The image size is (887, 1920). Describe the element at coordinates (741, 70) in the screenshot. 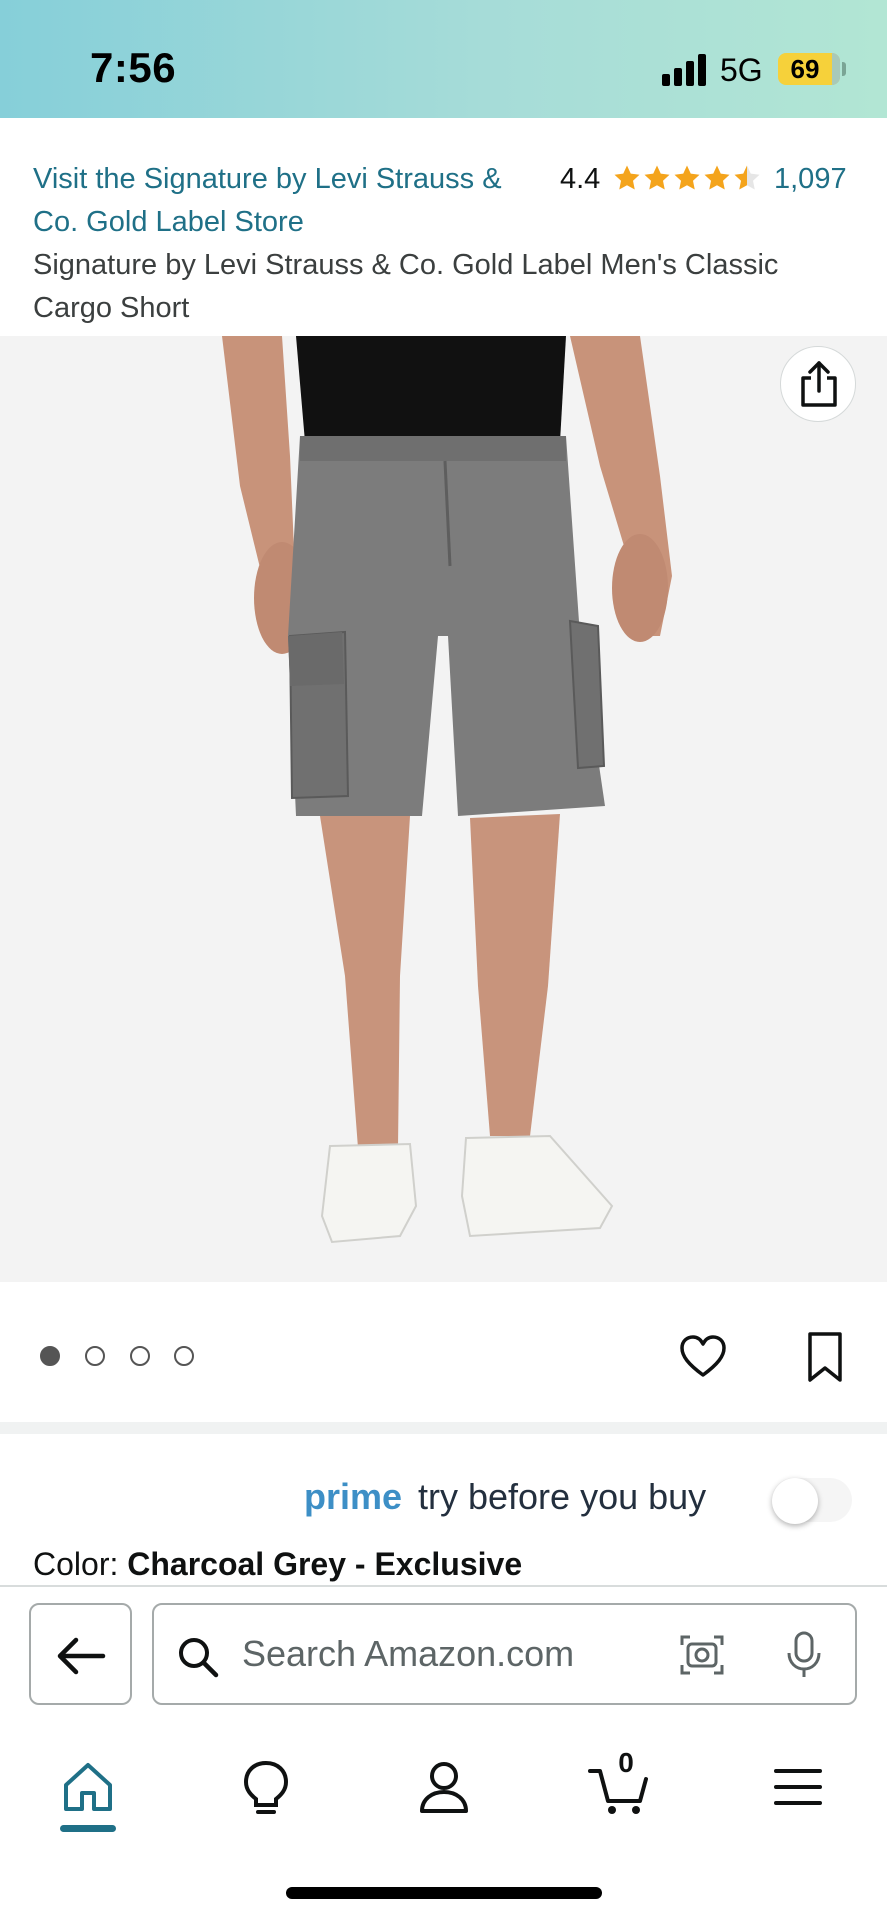

I see `network-type: 5G` at that location.